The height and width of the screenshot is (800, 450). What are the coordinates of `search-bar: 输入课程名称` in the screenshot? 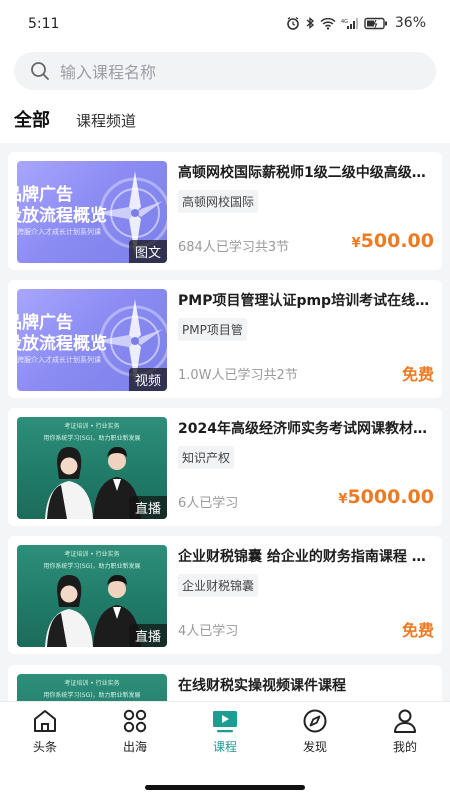 It's located at (225, 71).